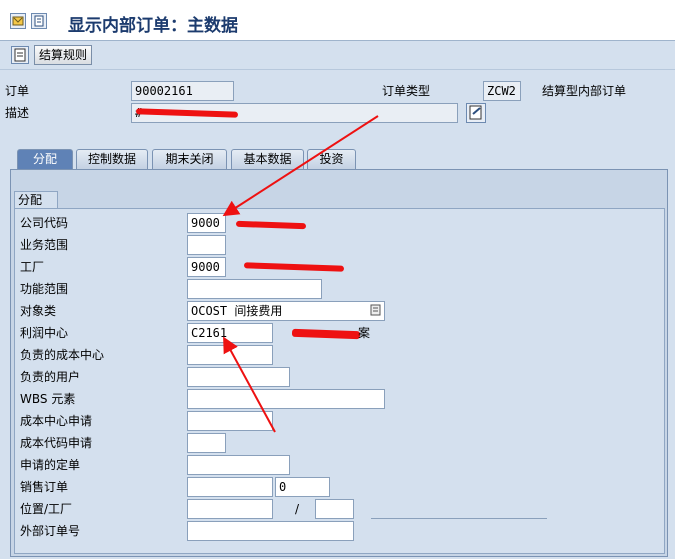 This screenshot has width=675, height=559. Describe the element at coordinates (300, 274) in the screenshot. I see `annotation-arrows` at that location.